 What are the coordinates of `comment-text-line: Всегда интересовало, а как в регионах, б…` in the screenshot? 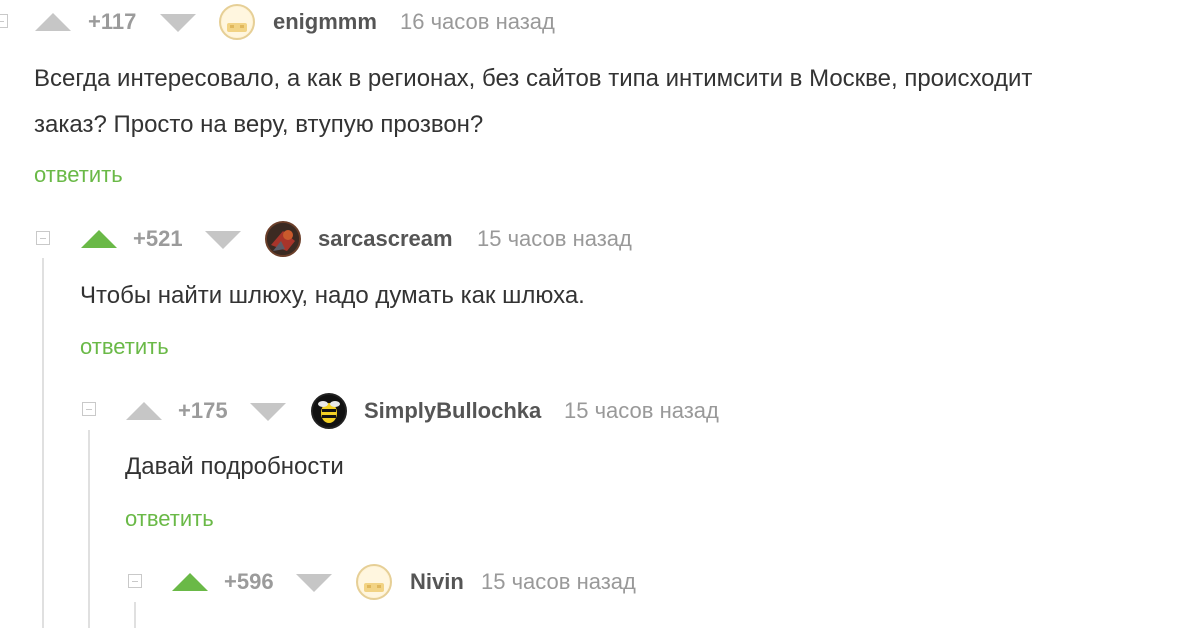 It's located at (533, 78).